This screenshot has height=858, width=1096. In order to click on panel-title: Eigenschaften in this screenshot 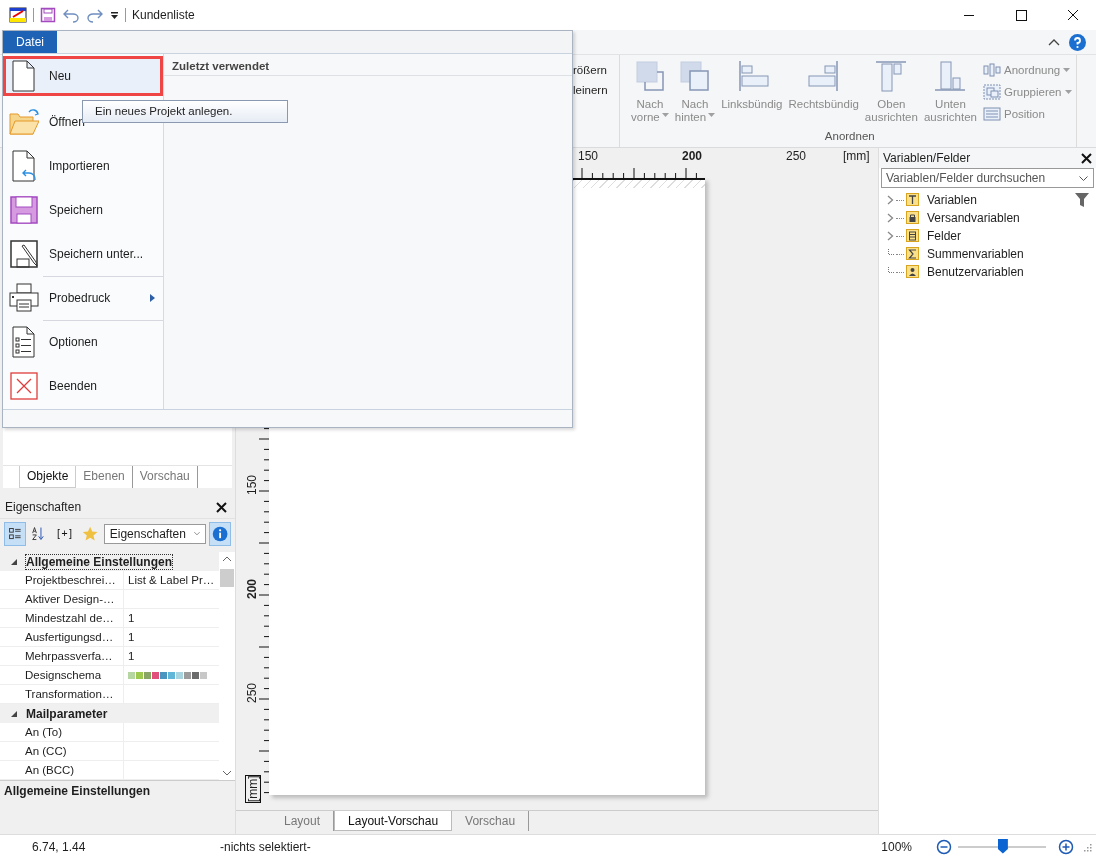, I will do `click(43, 507)`.